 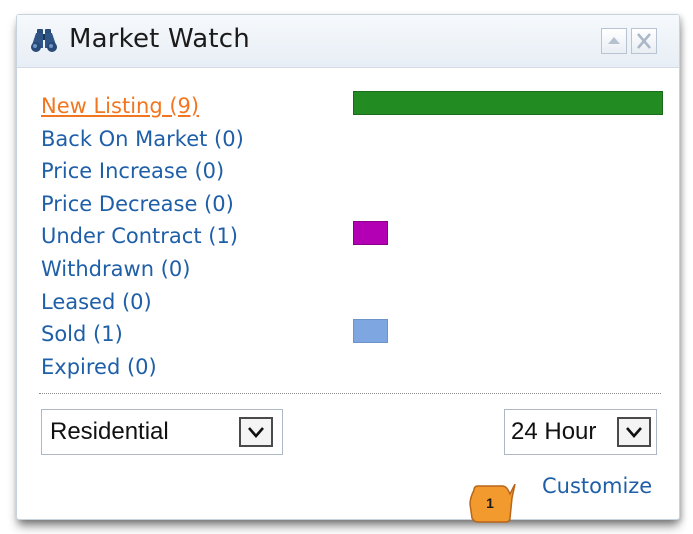 What do you see at coordinates (142, 336) in the screenshot?
I see `link-sold: Sold (1)` at bounding box center [142, 336].